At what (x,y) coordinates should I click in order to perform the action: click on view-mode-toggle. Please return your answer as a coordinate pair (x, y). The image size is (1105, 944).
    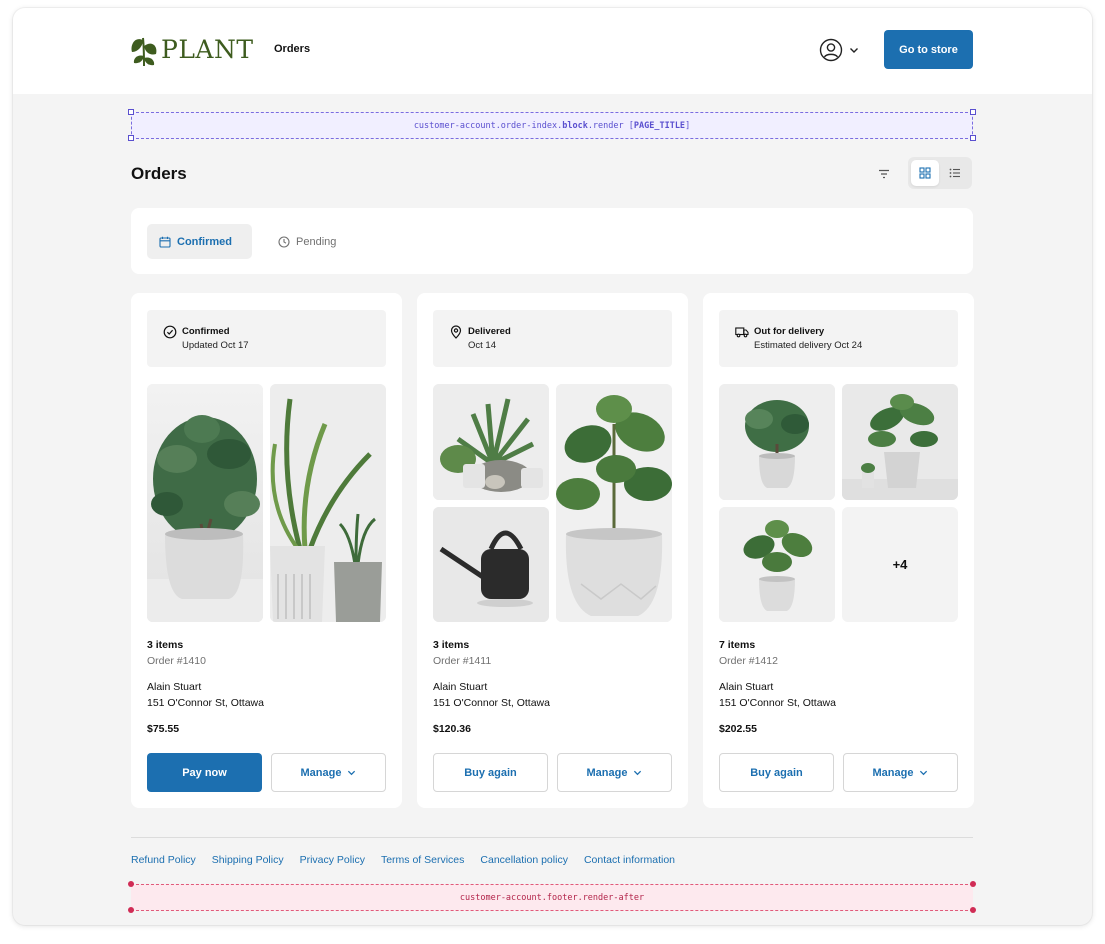
    Looking at the image, I should click on (940, 173).